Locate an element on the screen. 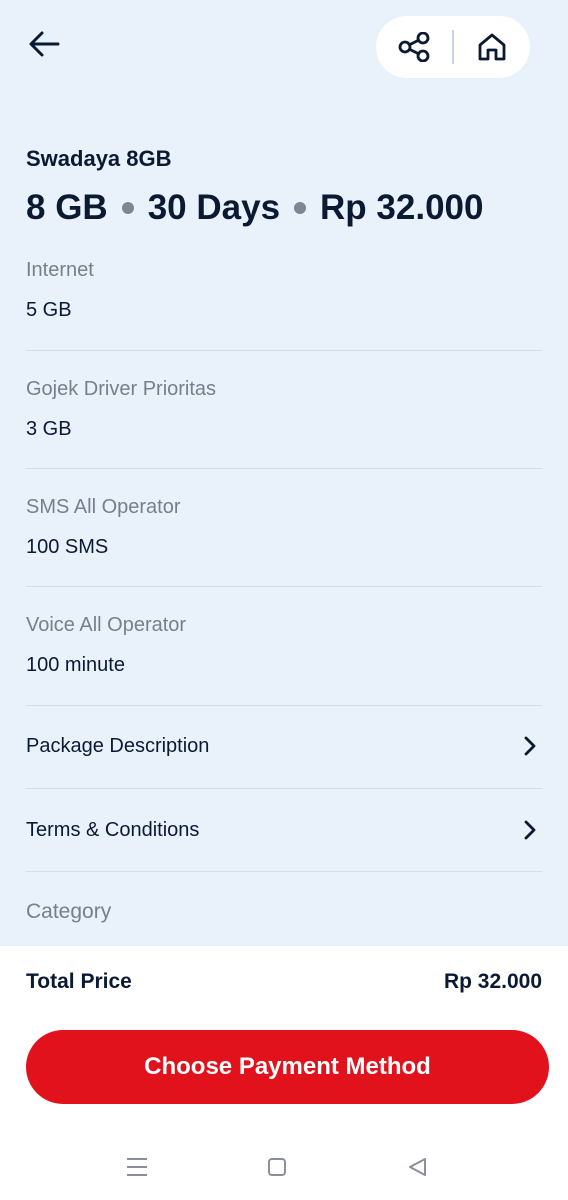 The width and height of the screenshot is (568, 1200). total-price-row: Total Price Rp 32.000 is located at coordinates (284, 982).